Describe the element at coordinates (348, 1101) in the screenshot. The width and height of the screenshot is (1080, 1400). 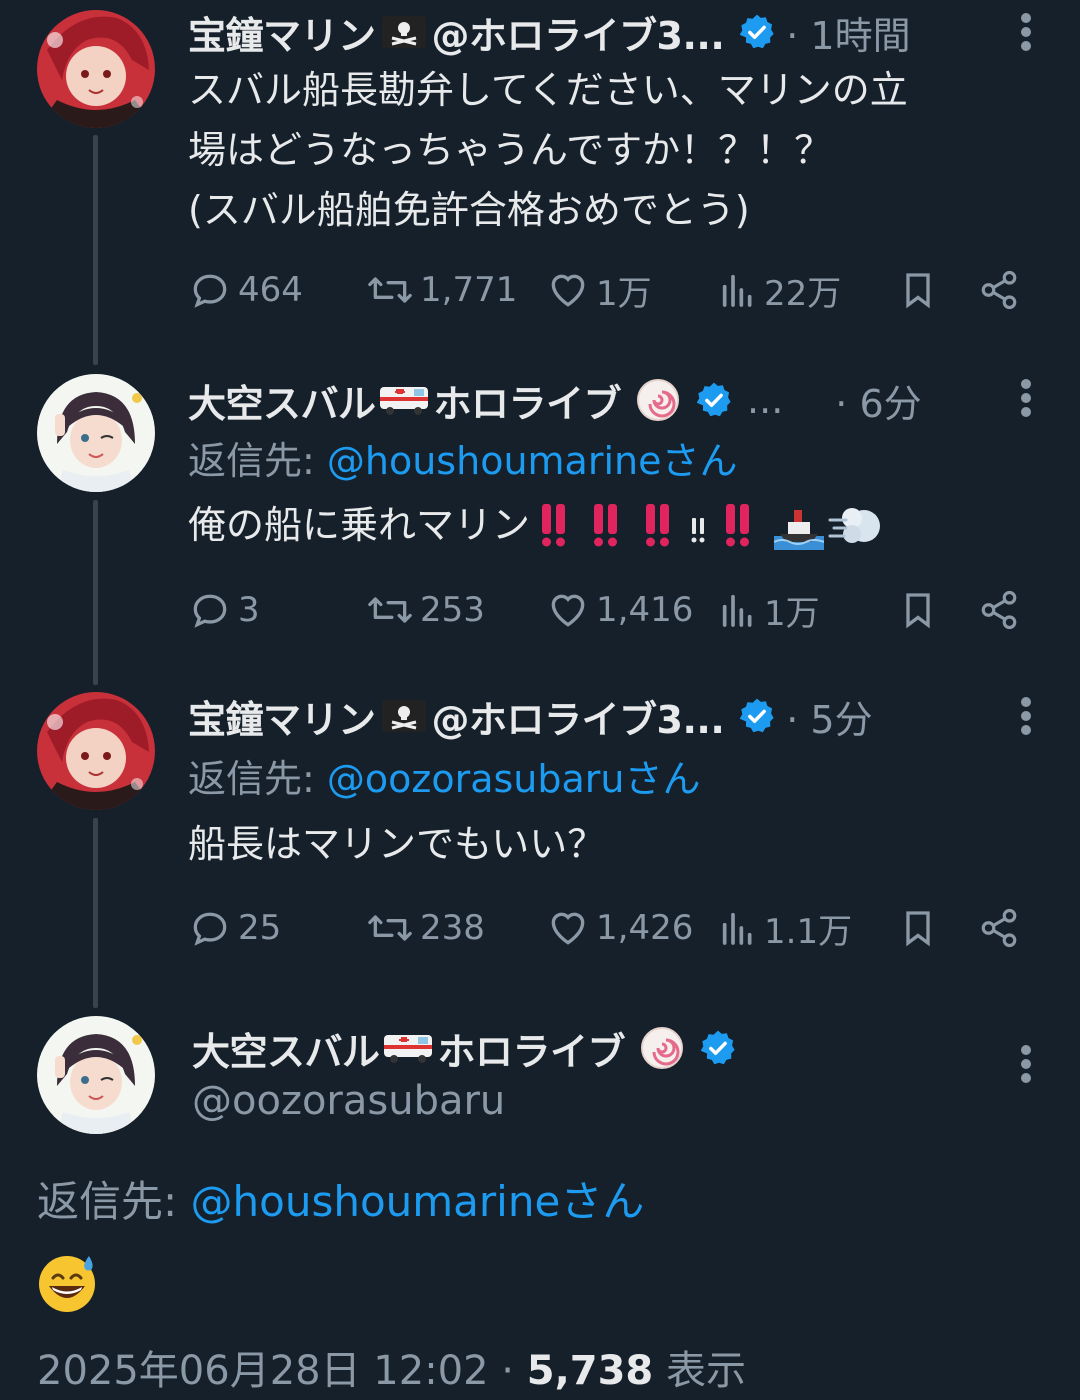
I see `user-handle: @oozorasubaru` at that location.